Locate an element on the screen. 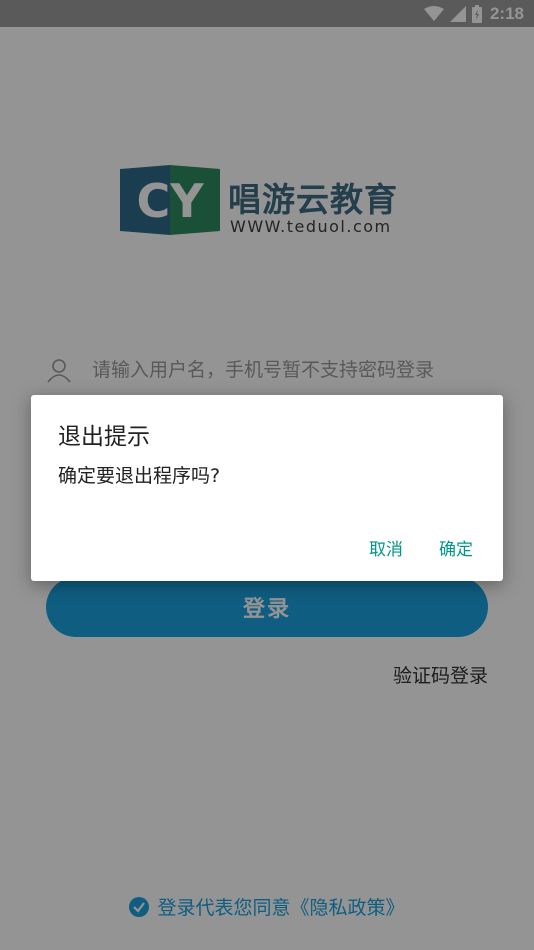 This screenshot has width=534, height=950. cancel-button: 取消 is located at coordinates (386, 547).